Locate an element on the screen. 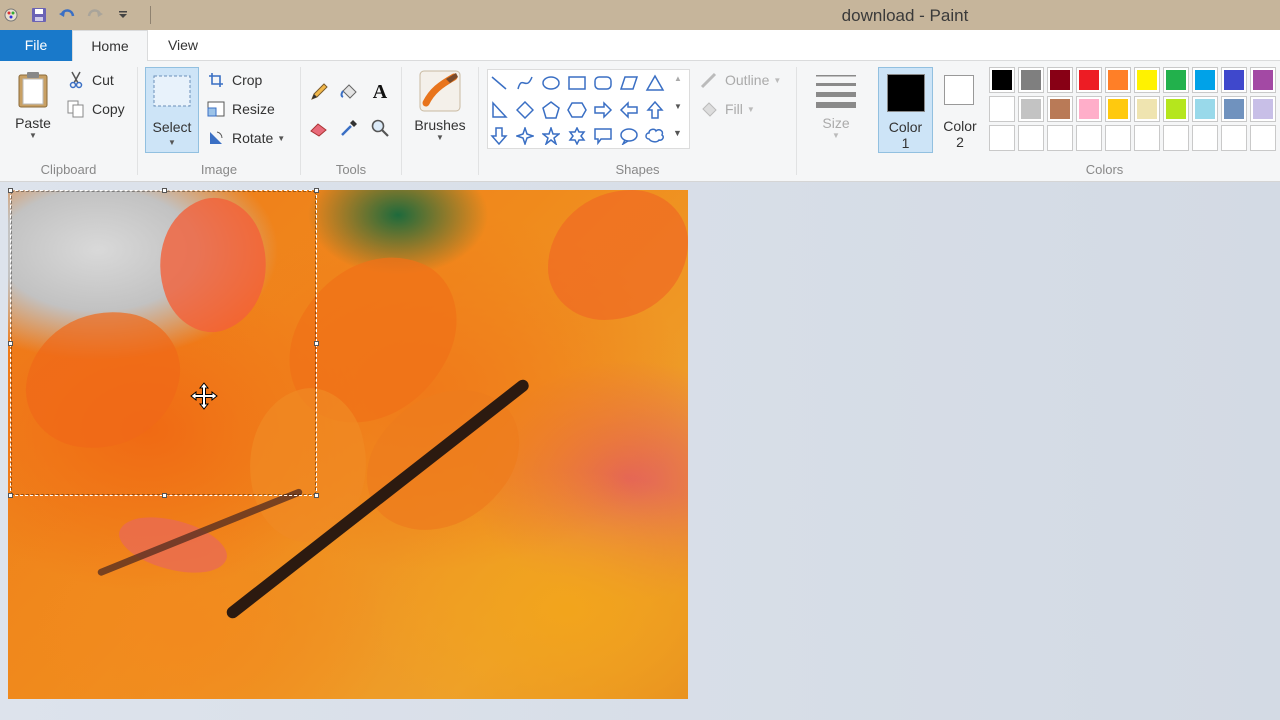 The height and width of the screenshot is (720, 1280). up-arrow-shape-icon is located at coordinates (655, 110).